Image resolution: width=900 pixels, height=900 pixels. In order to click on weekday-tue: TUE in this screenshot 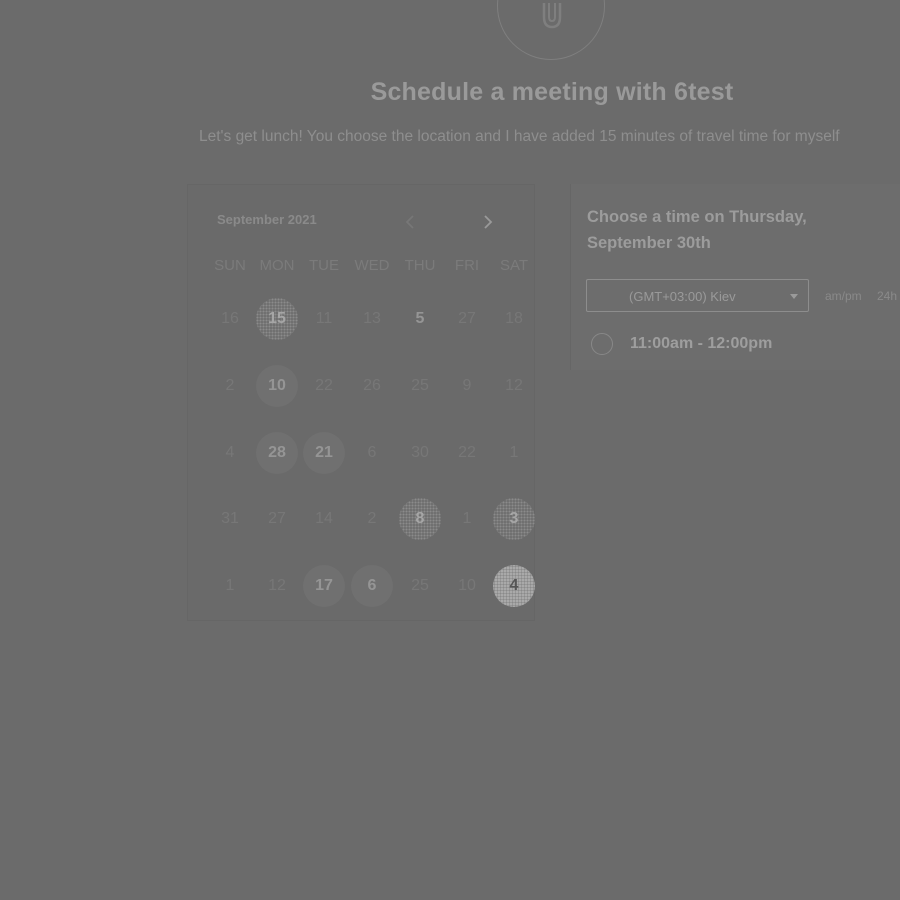, I will do `click(324, 265)`.